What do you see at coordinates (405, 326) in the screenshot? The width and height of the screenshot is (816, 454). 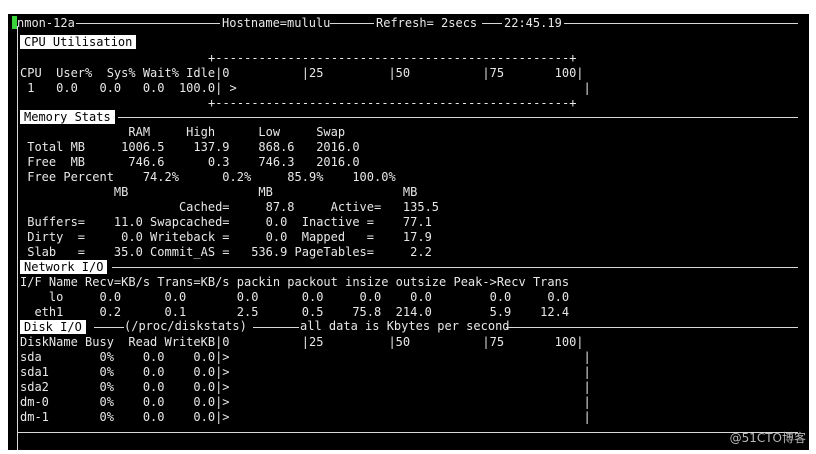 I see `disk-subtitle-note: all data is Kbytes per second` at bounding box center [405, 326].